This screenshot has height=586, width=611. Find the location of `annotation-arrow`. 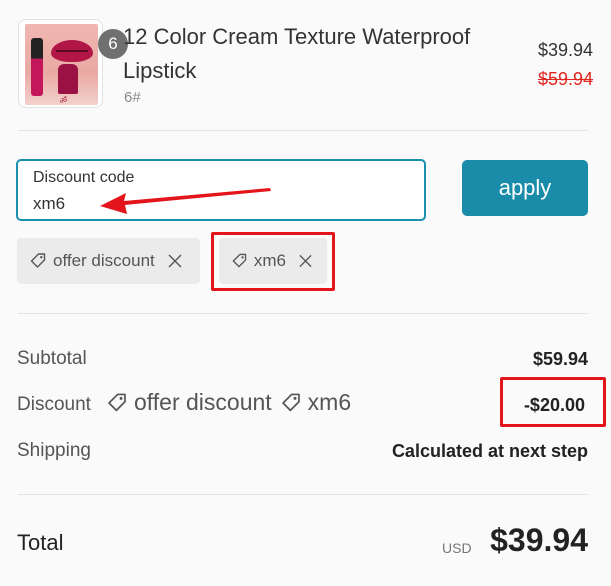

annotation-arrow is located at coordinates (185, 201).